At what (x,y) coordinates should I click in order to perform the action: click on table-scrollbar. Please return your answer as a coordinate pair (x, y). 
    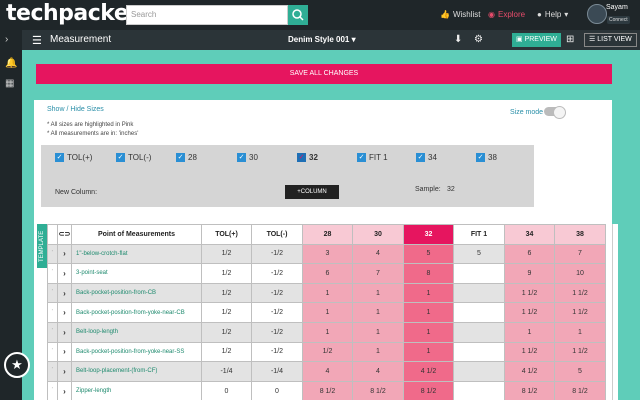
    Looking at the image, I should click on (615, 312).